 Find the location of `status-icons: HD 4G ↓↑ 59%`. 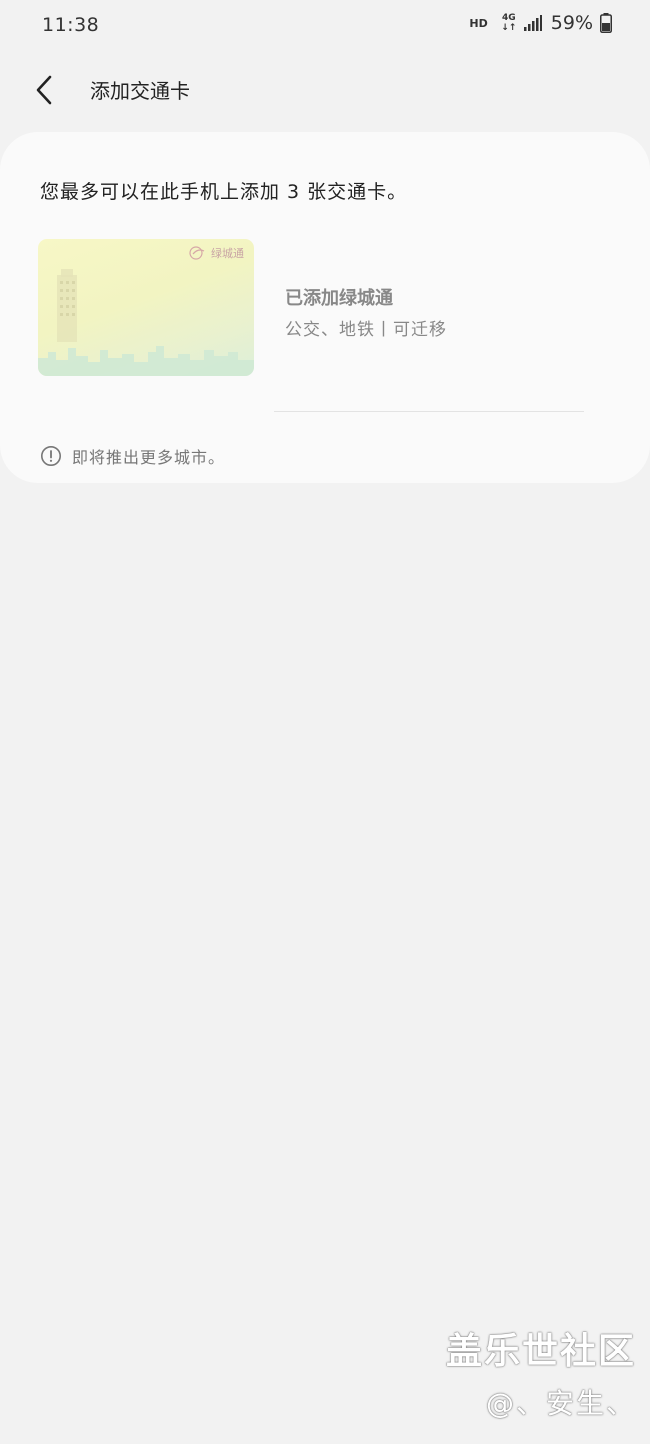

status-icons: HD 4G ↓↑ 59% is located at coordinates (540, 23).